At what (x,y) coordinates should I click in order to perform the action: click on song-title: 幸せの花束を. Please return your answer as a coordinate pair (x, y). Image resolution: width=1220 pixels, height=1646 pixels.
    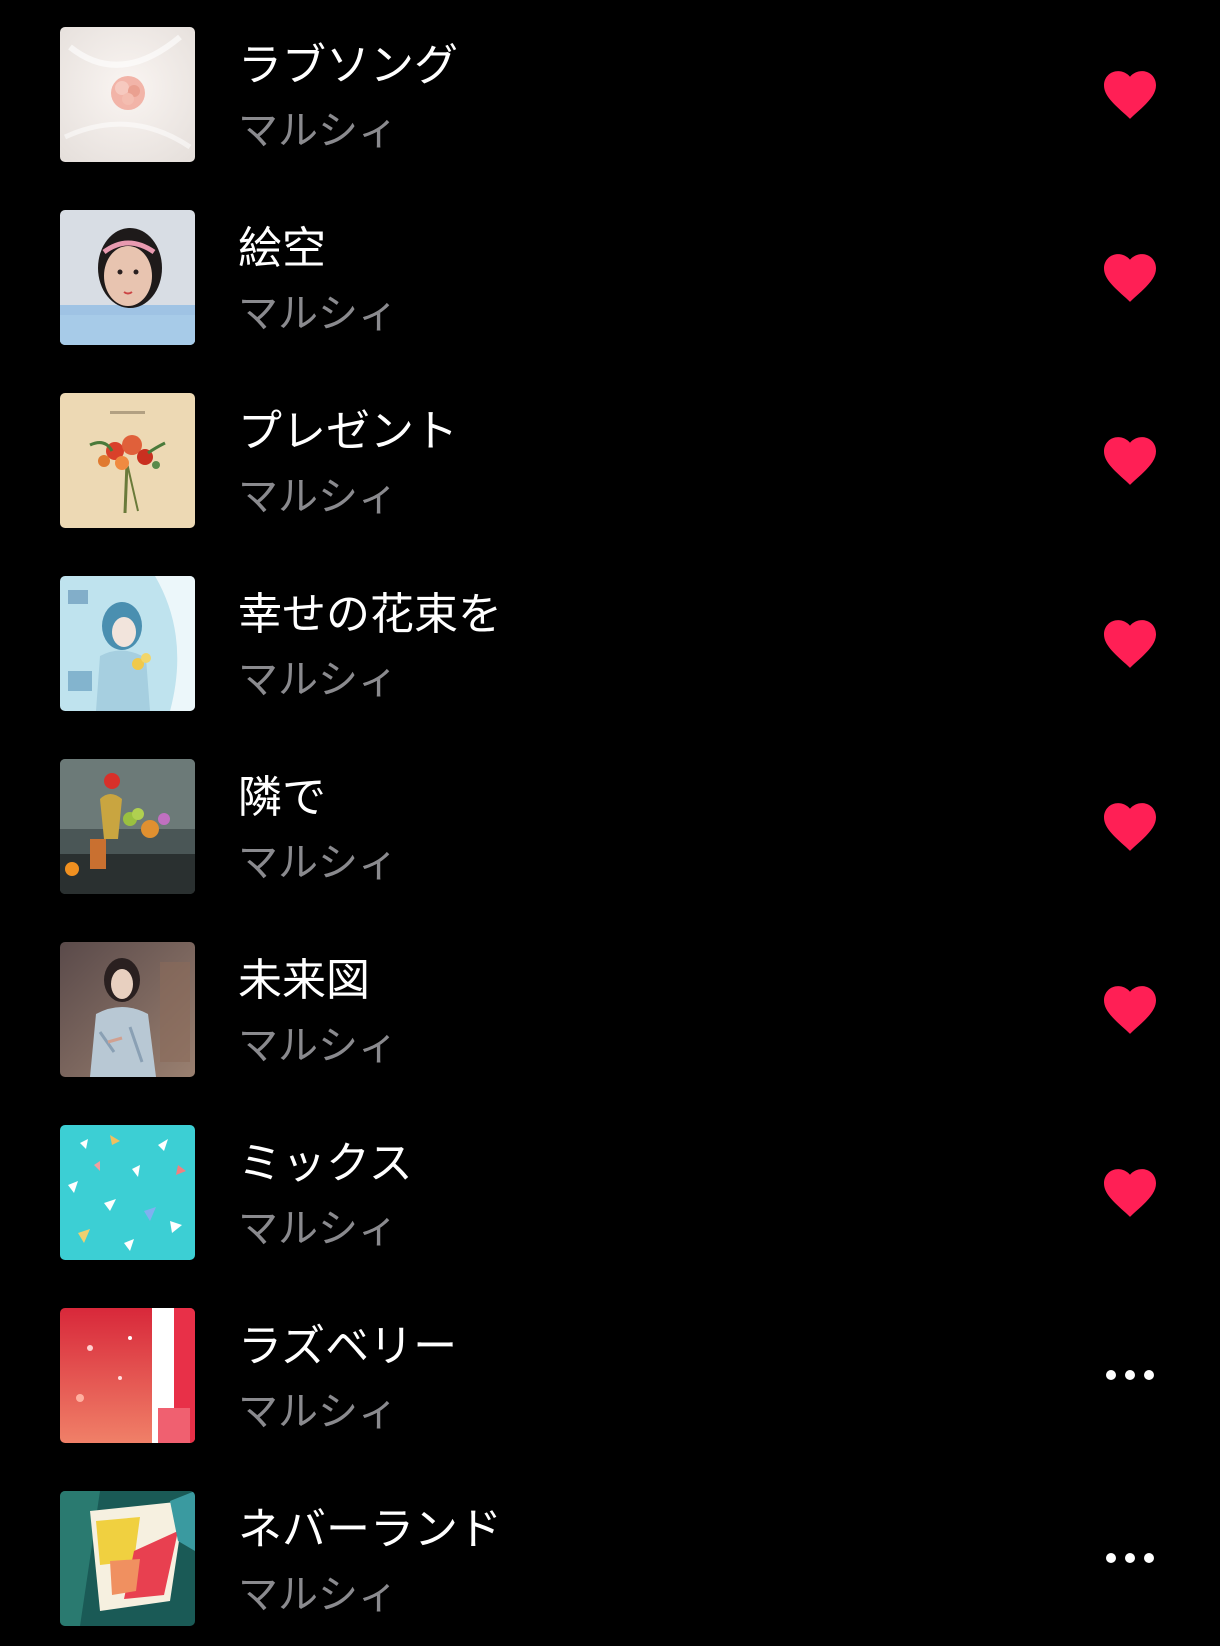
    Looking at the image, I should click on (370, 614).